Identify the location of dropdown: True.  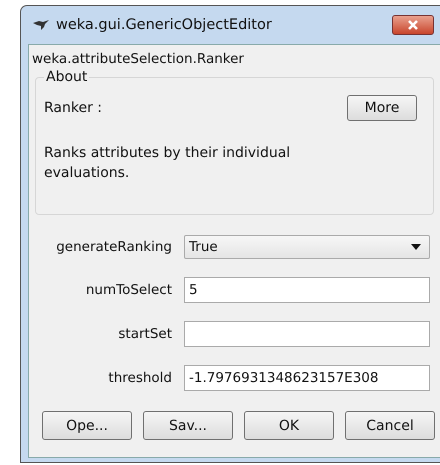
(307, 247).